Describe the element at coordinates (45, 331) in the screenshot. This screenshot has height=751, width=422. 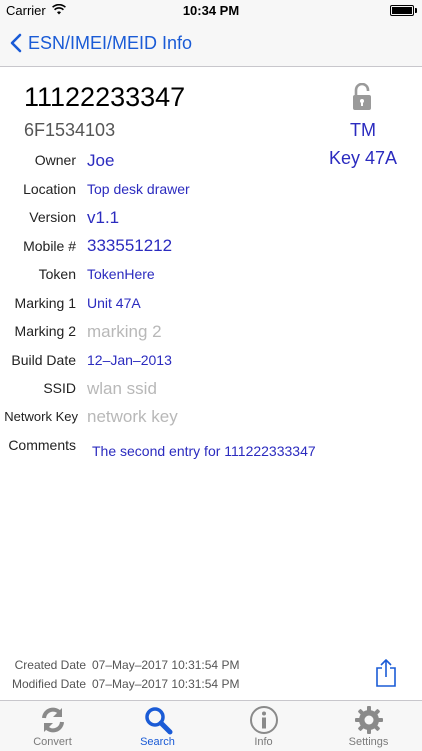
I see `marking2-label: Marking 2` at that location.